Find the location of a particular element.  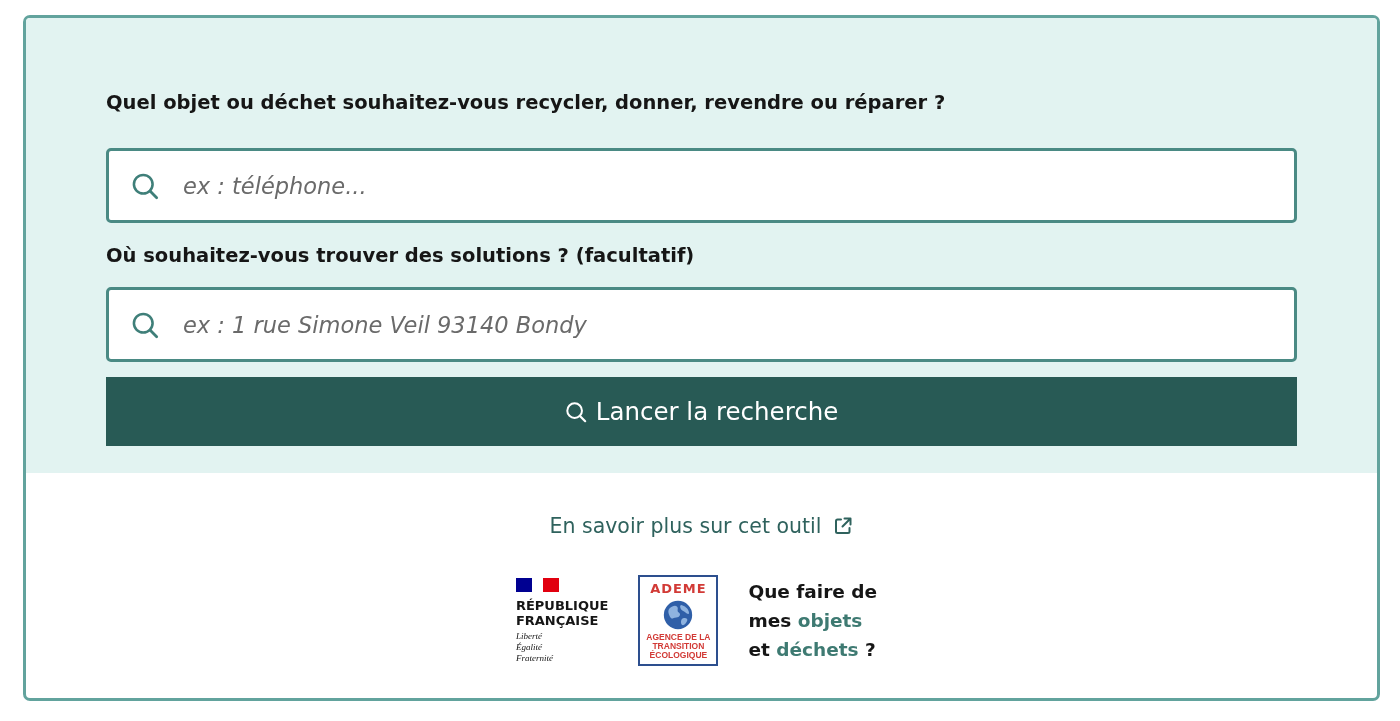

logo-subtitle: AGENCE DE LA TRANSITION ÉCOLOGIQUE is located at coordinates (678, 646).